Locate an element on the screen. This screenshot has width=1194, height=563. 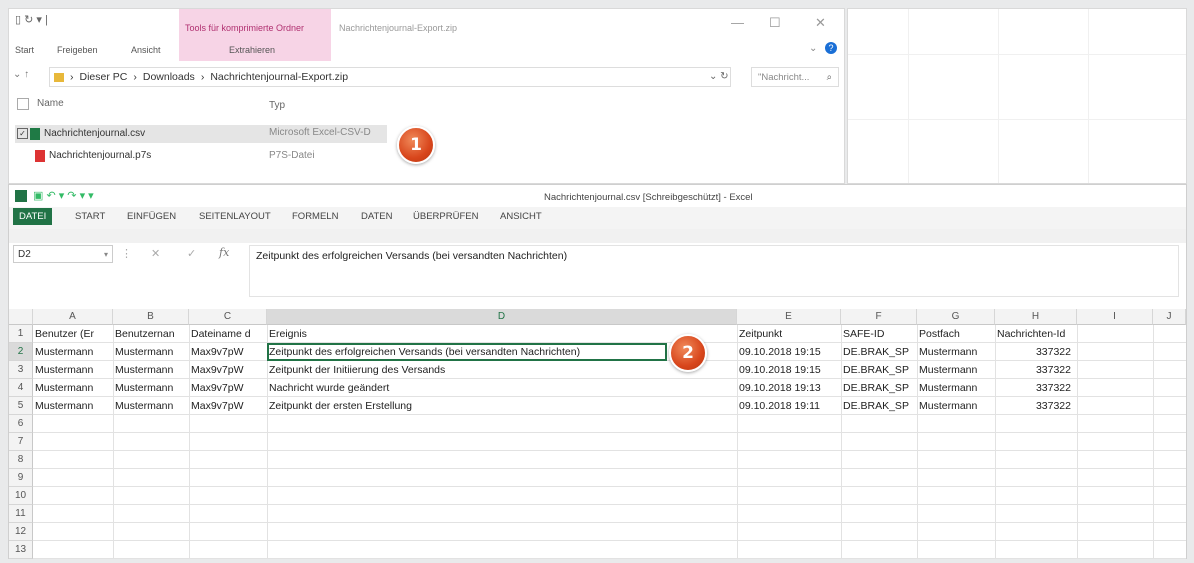
breadcrumb-this-pc: Dieser PC is located at coordinates (104, 77).